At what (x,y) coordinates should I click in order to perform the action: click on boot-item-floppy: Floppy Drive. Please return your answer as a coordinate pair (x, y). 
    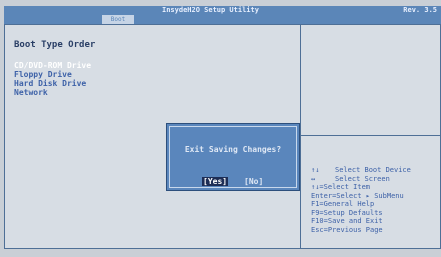
    Looking at the image, I should click on (52, 74).